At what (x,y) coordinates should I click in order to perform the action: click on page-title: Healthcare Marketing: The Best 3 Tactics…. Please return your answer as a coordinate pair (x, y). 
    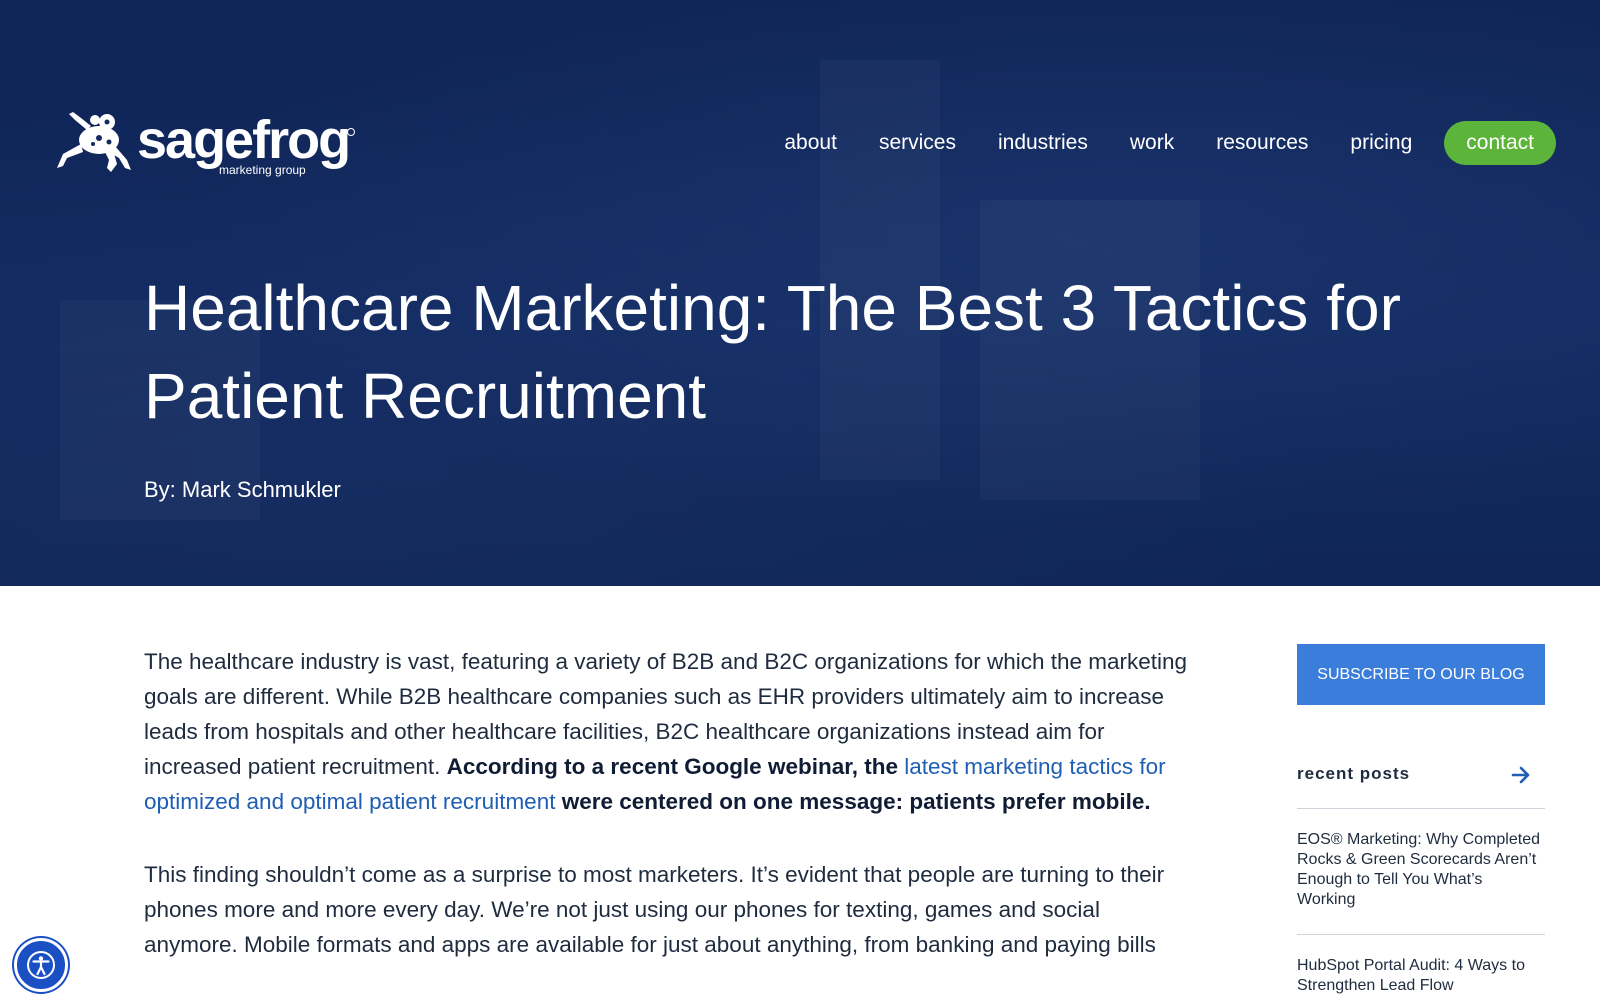
    Looking at the image, I should click on (772, 352).